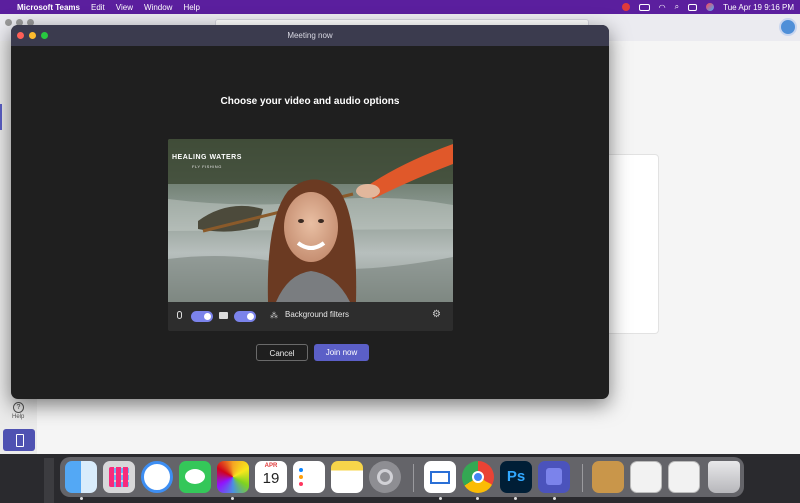 The height and width of the screenshot is (503, 800). I want to click on documents-stack-icon, so click(646, 477).